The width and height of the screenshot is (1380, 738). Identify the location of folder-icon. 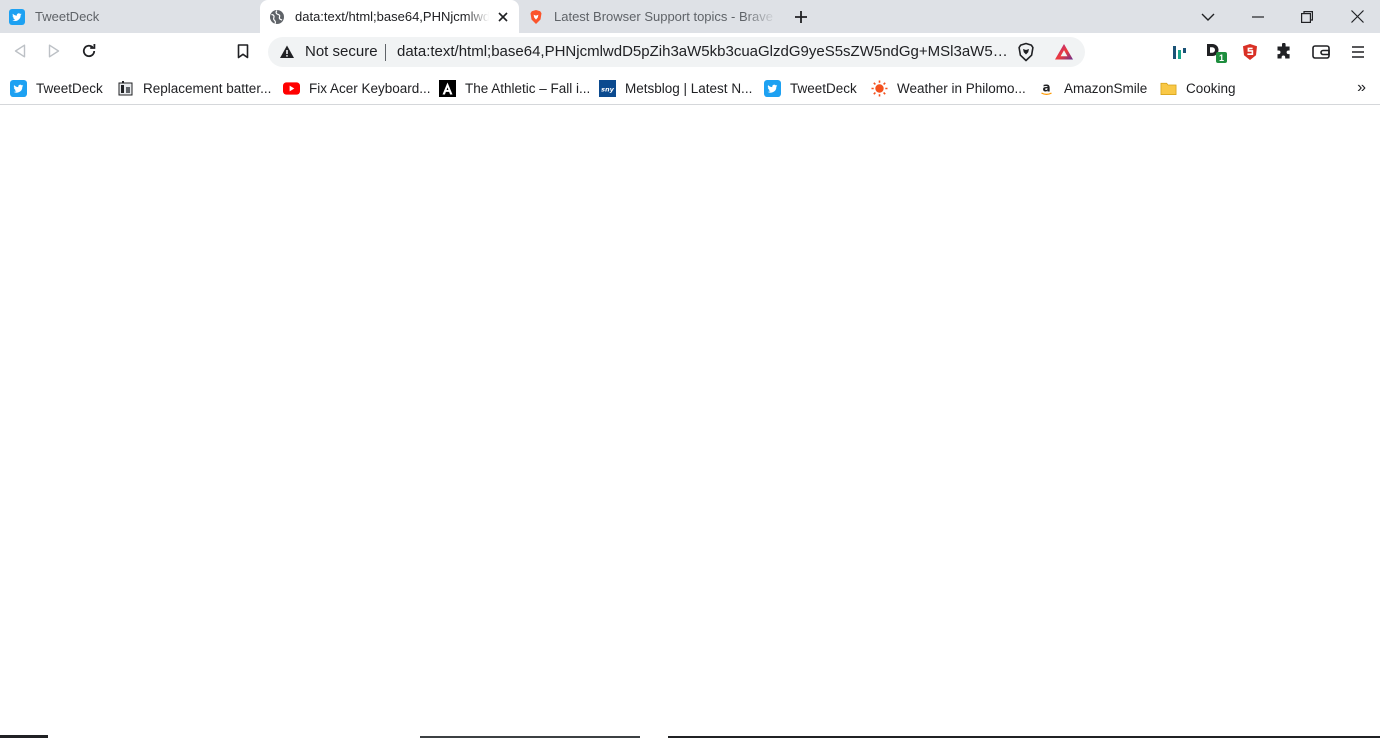
(1168, 88).